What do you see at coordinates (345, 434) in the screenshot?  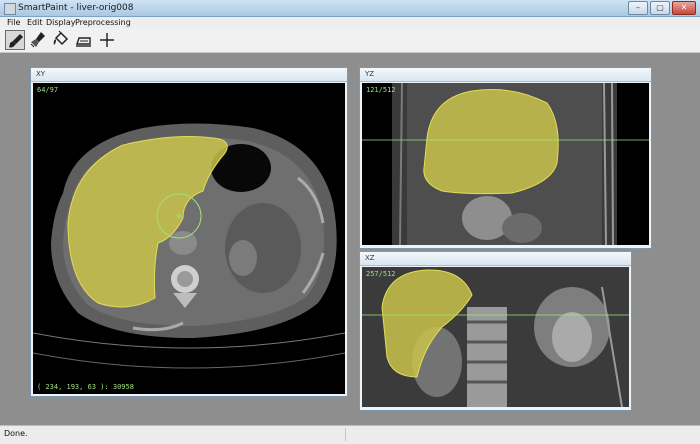 I see `status-divider` at bounding box center [345, 434].